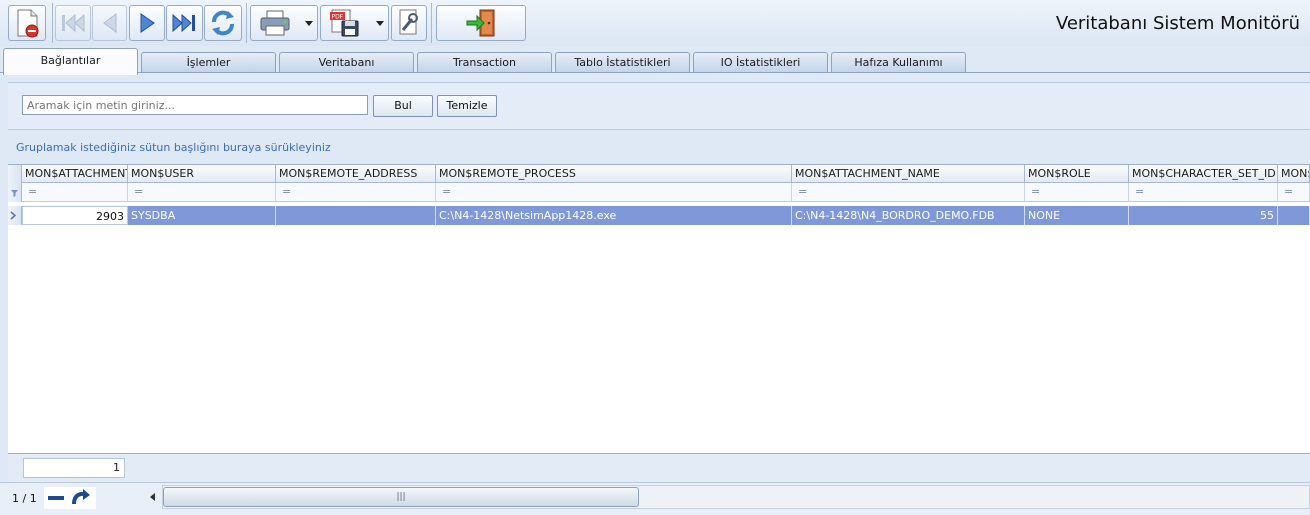  Describe the element at coordinates (70, 61) in the screenshot. I see `tab-baglantilar: Bağlantılar` at that location.